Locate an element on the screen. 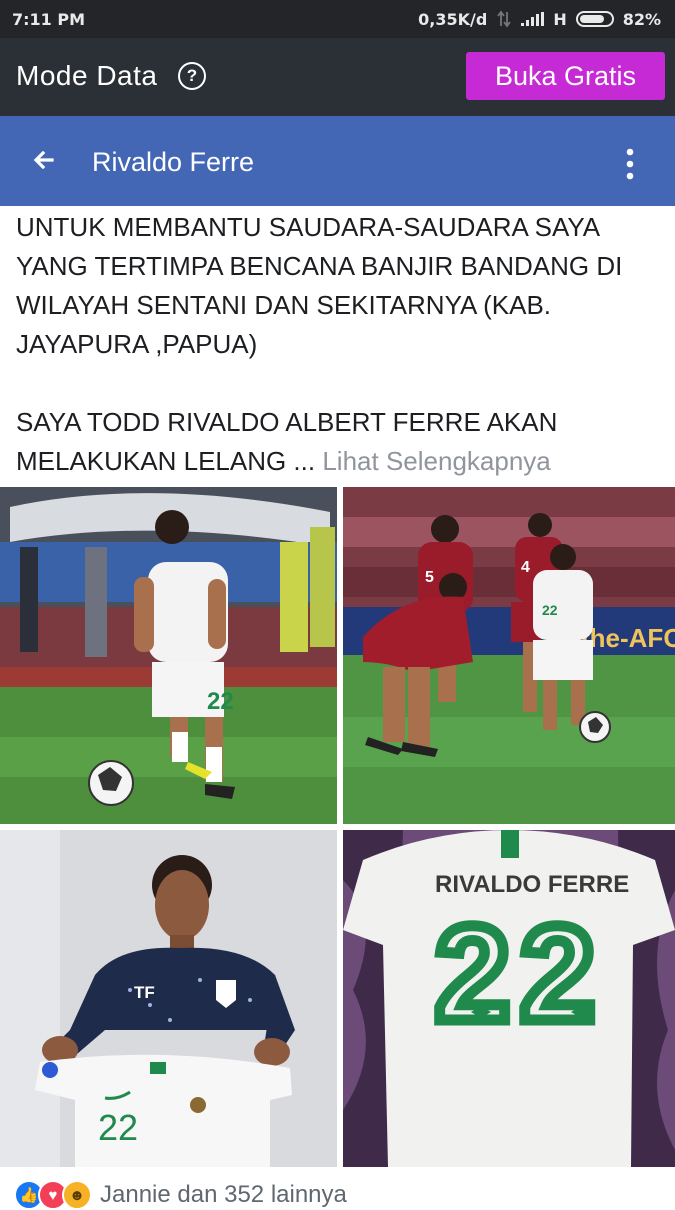  network-speed: 0,35K/d is located at coordinates (453, 19).